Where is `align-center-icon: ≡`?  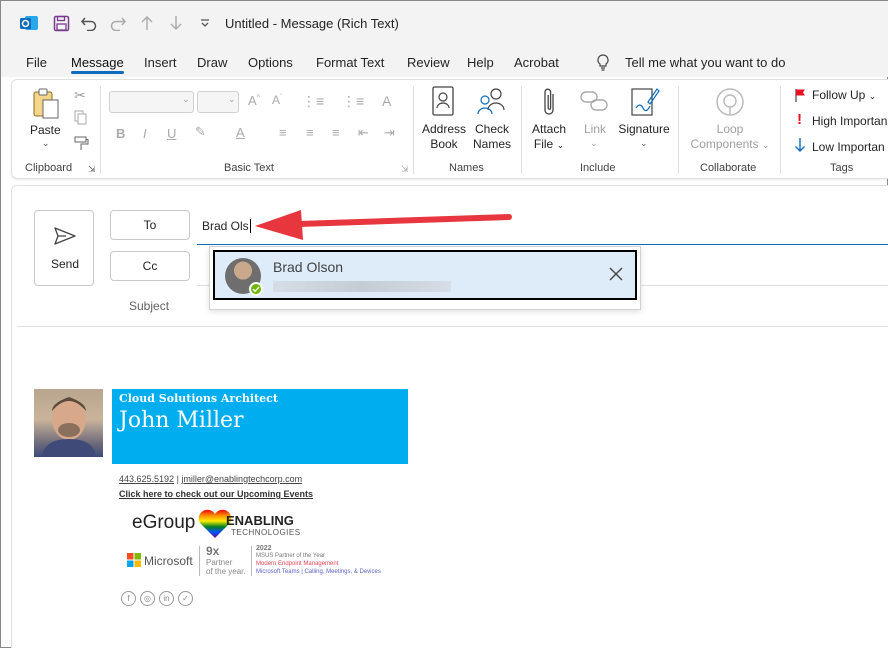 align-center-icon: ≡ is located at coordinates (310, 132).